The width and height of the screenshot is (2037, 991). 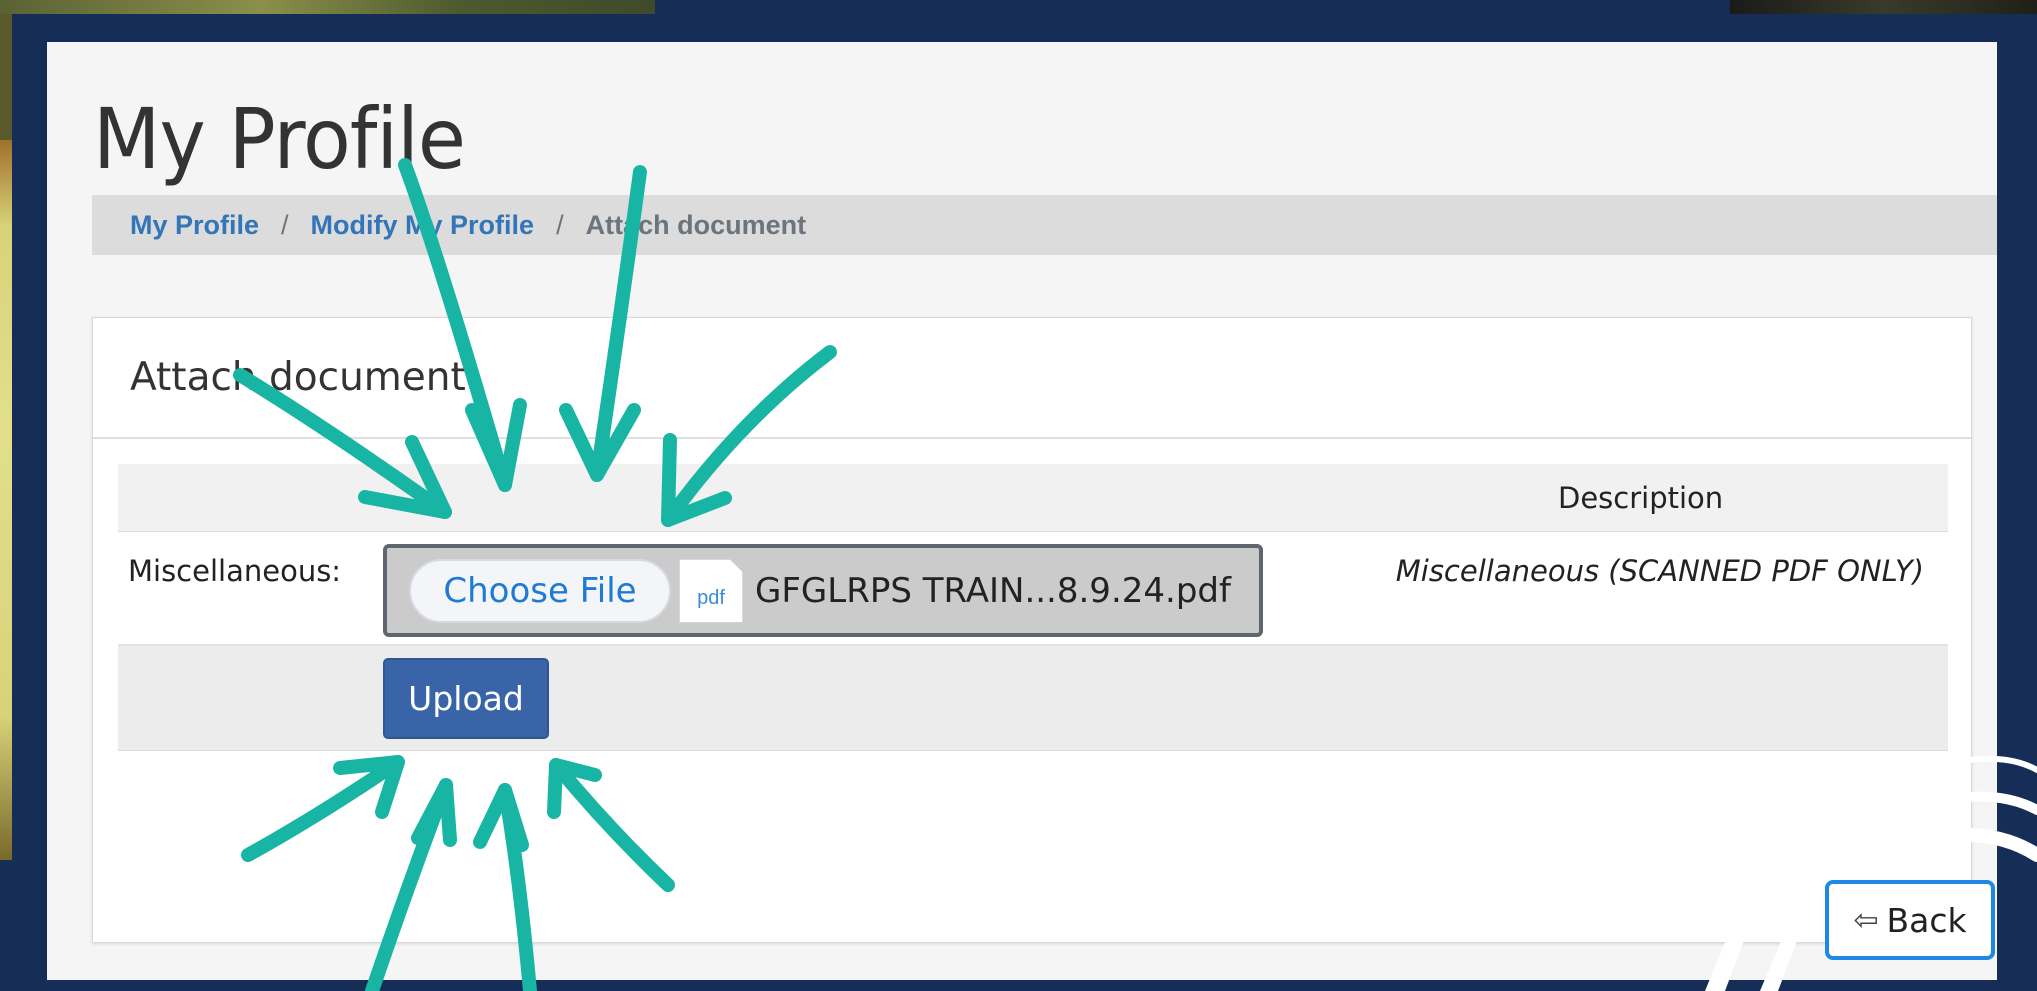 I want to click on column-header-description: Description, so click(x=1641, y=498).